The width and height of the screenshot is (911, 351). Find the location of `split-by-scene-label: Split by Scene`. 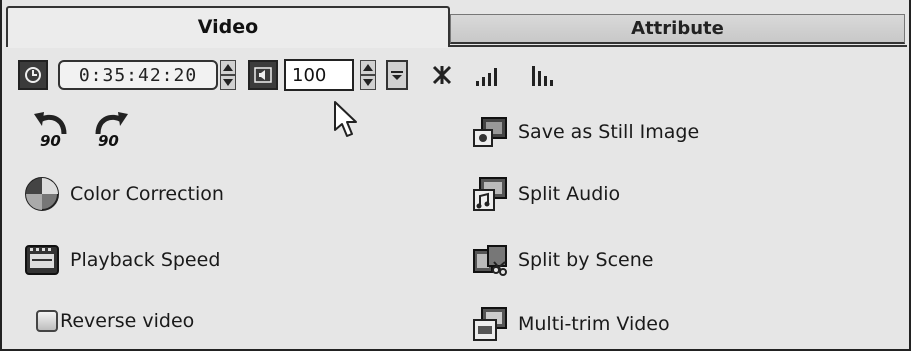

split-by-scene-label: Split by Scene is located at coordinates (586, 260).